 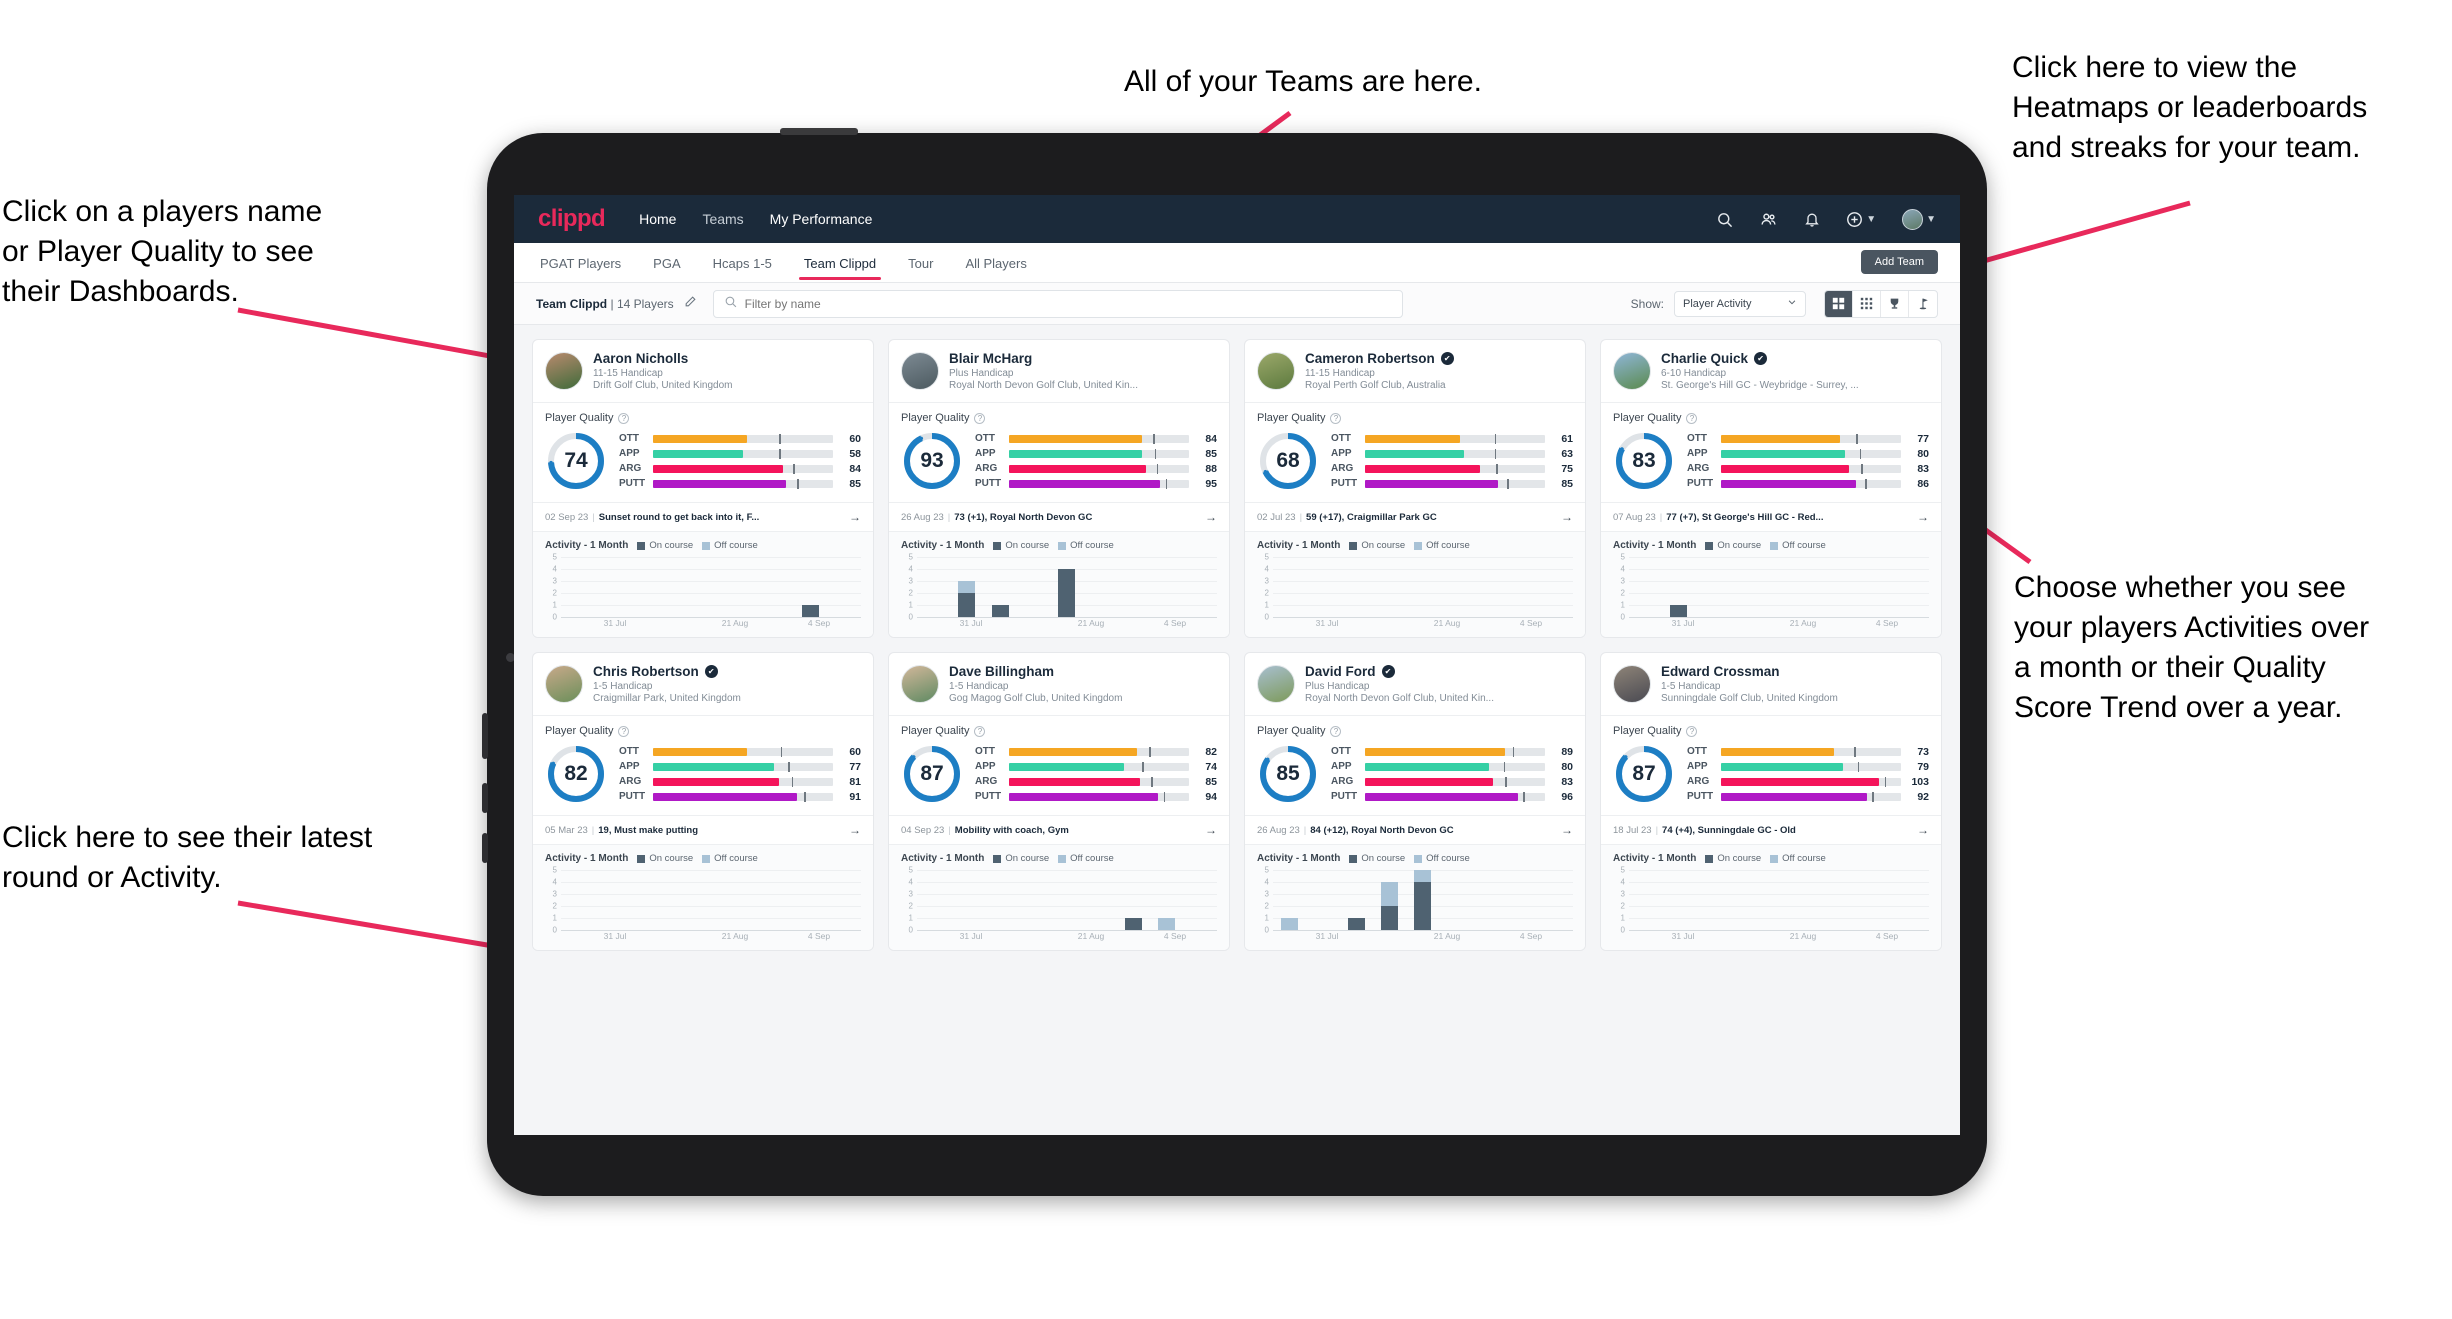 I want to click on edit-pencil-icon, so click(x=690, y=304).